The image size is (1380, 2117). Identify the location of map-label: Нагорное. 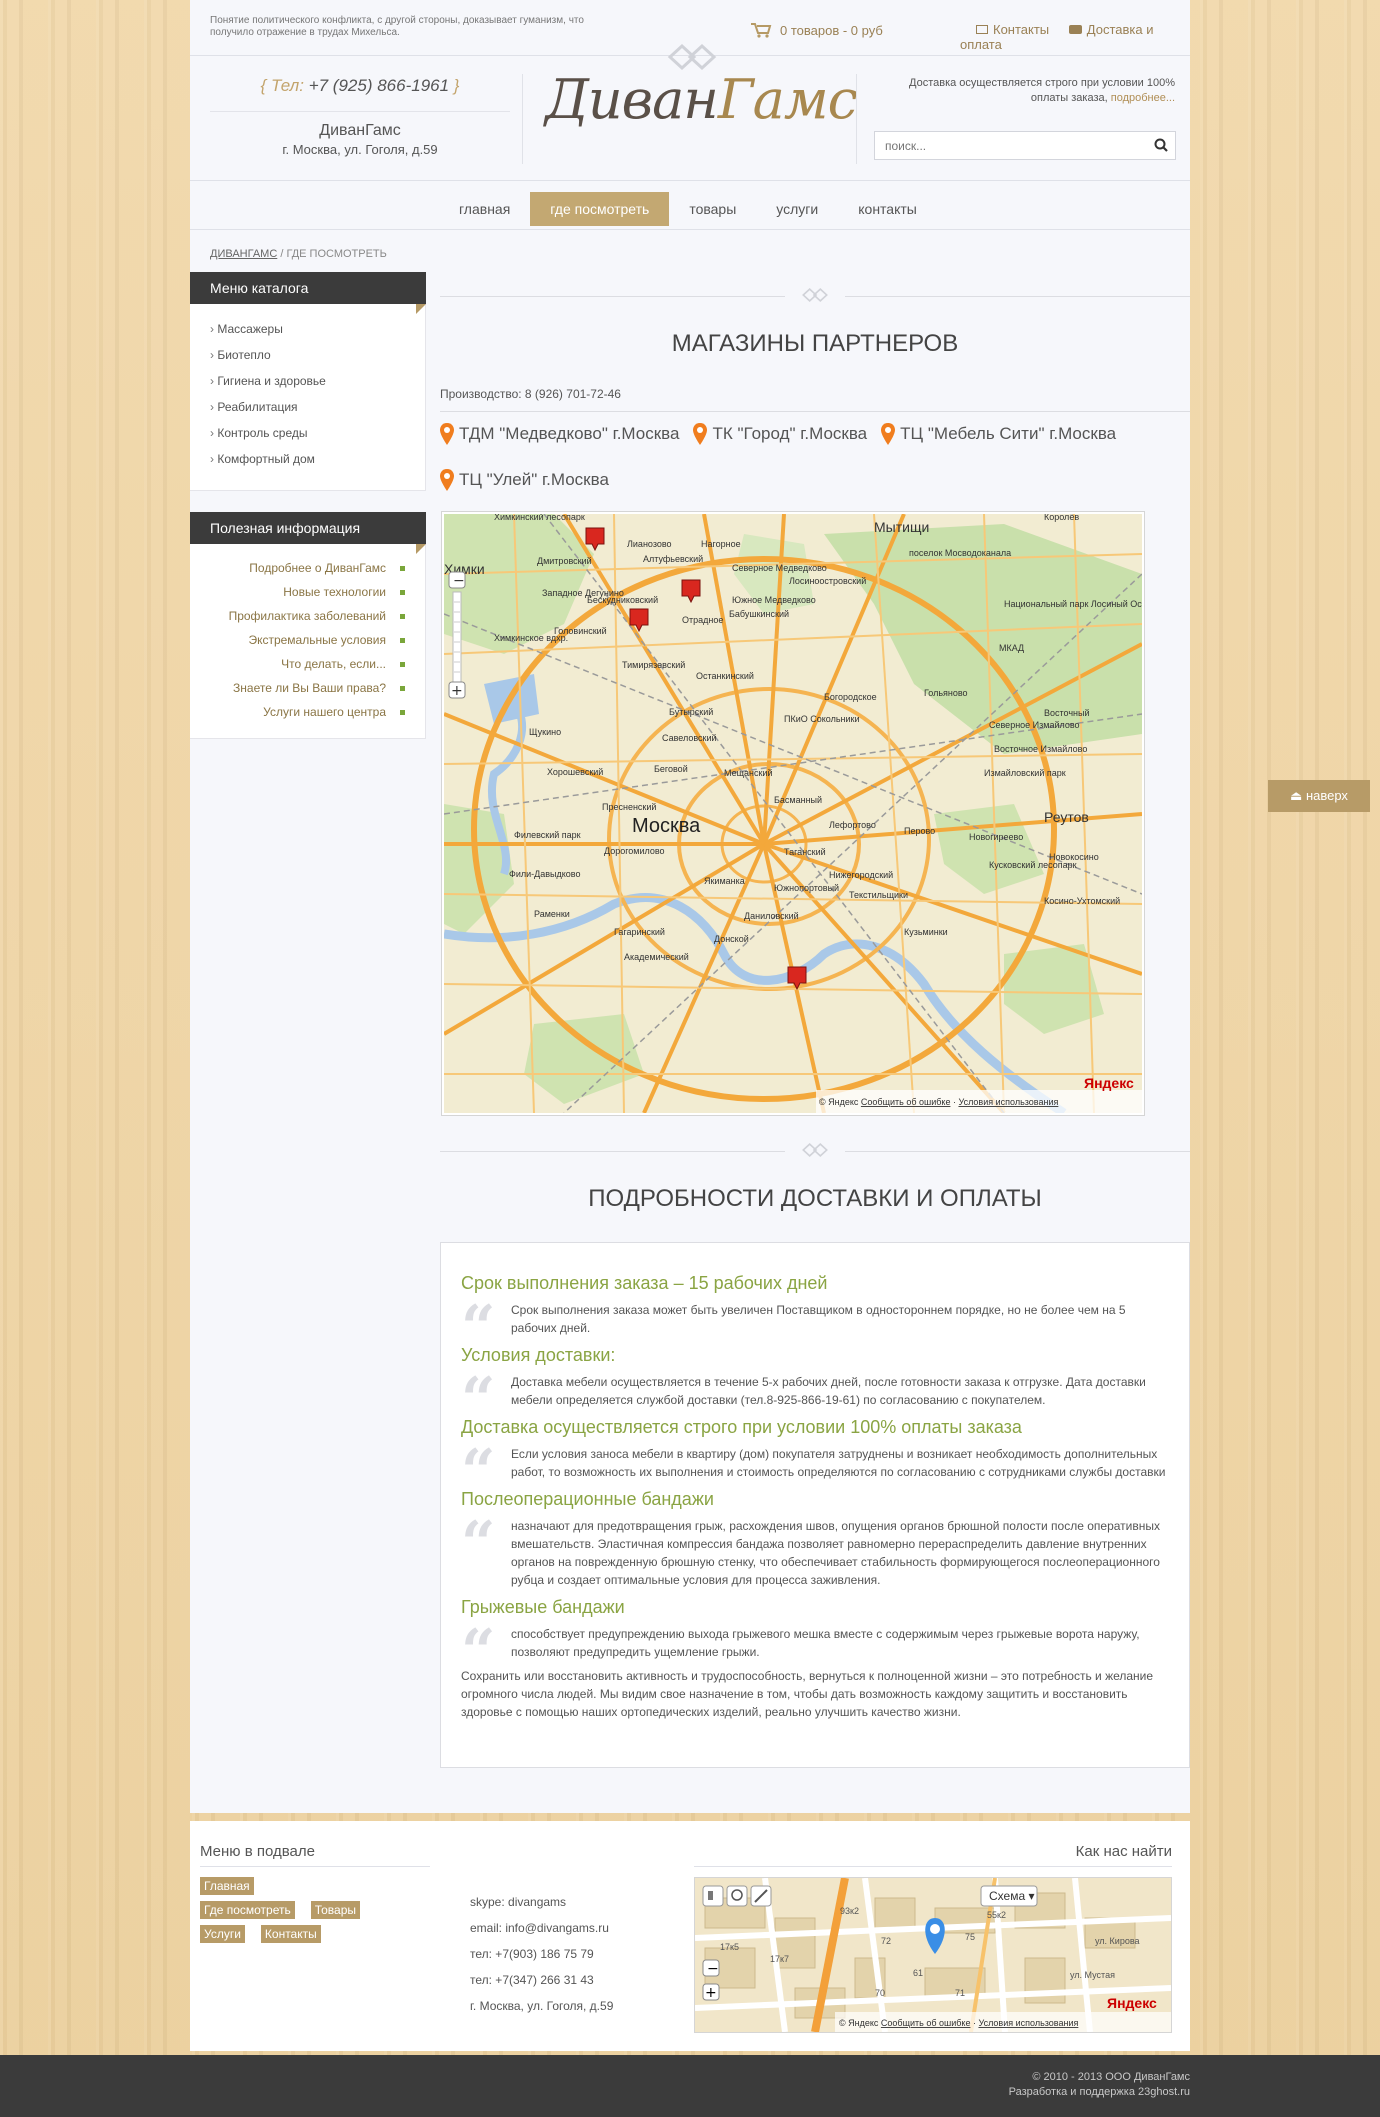
(721, 544).